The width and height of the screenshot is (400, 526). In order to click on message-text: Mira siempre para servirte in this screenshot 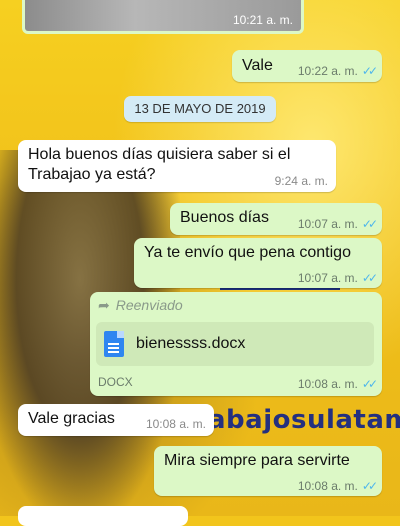, I will do `click(257, 460)`.